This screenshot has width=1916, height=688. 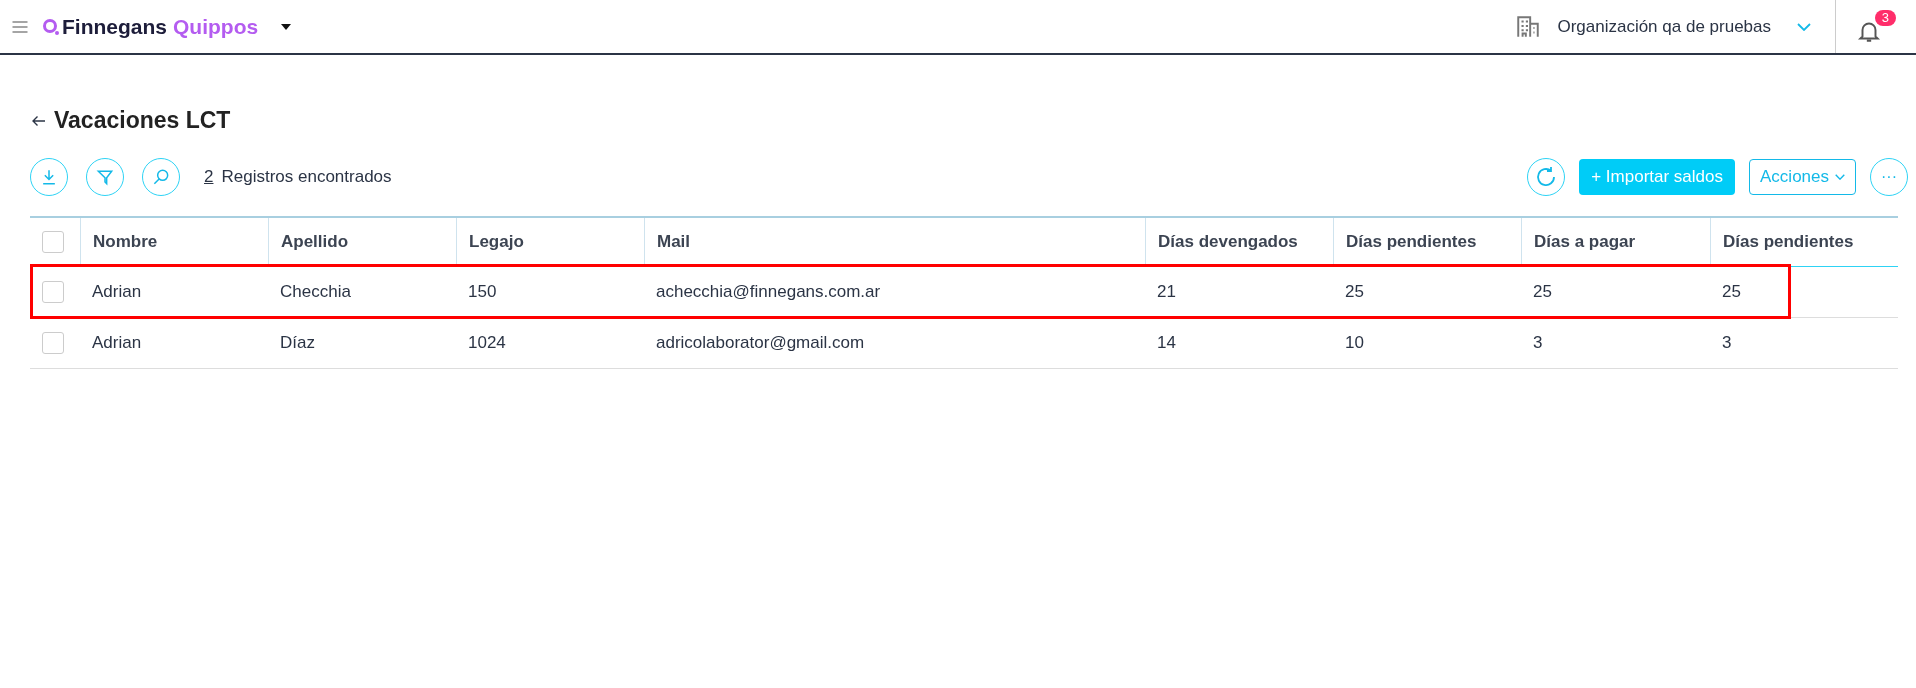 What do you see at coordinates (550, 242) in the screenshot?
I see `column-header: Legajo` at bounding box center [550, 242].